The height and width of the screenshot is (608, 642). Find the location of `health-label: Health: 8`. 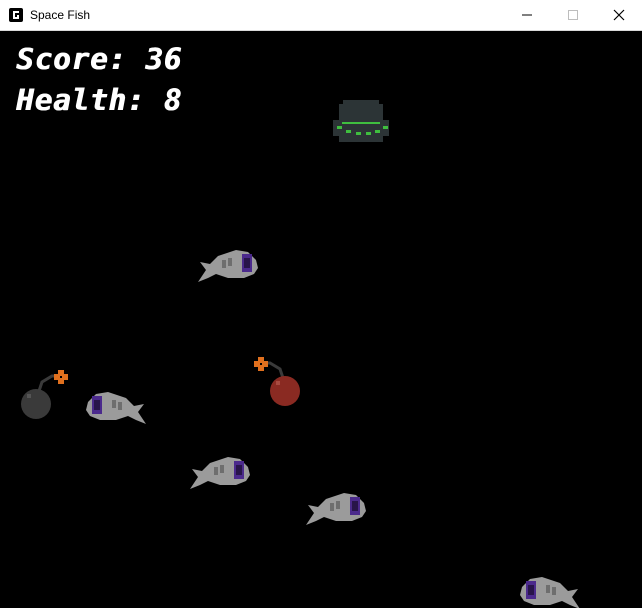

health-label: Health: 8 is located at coordinates (99, 100).